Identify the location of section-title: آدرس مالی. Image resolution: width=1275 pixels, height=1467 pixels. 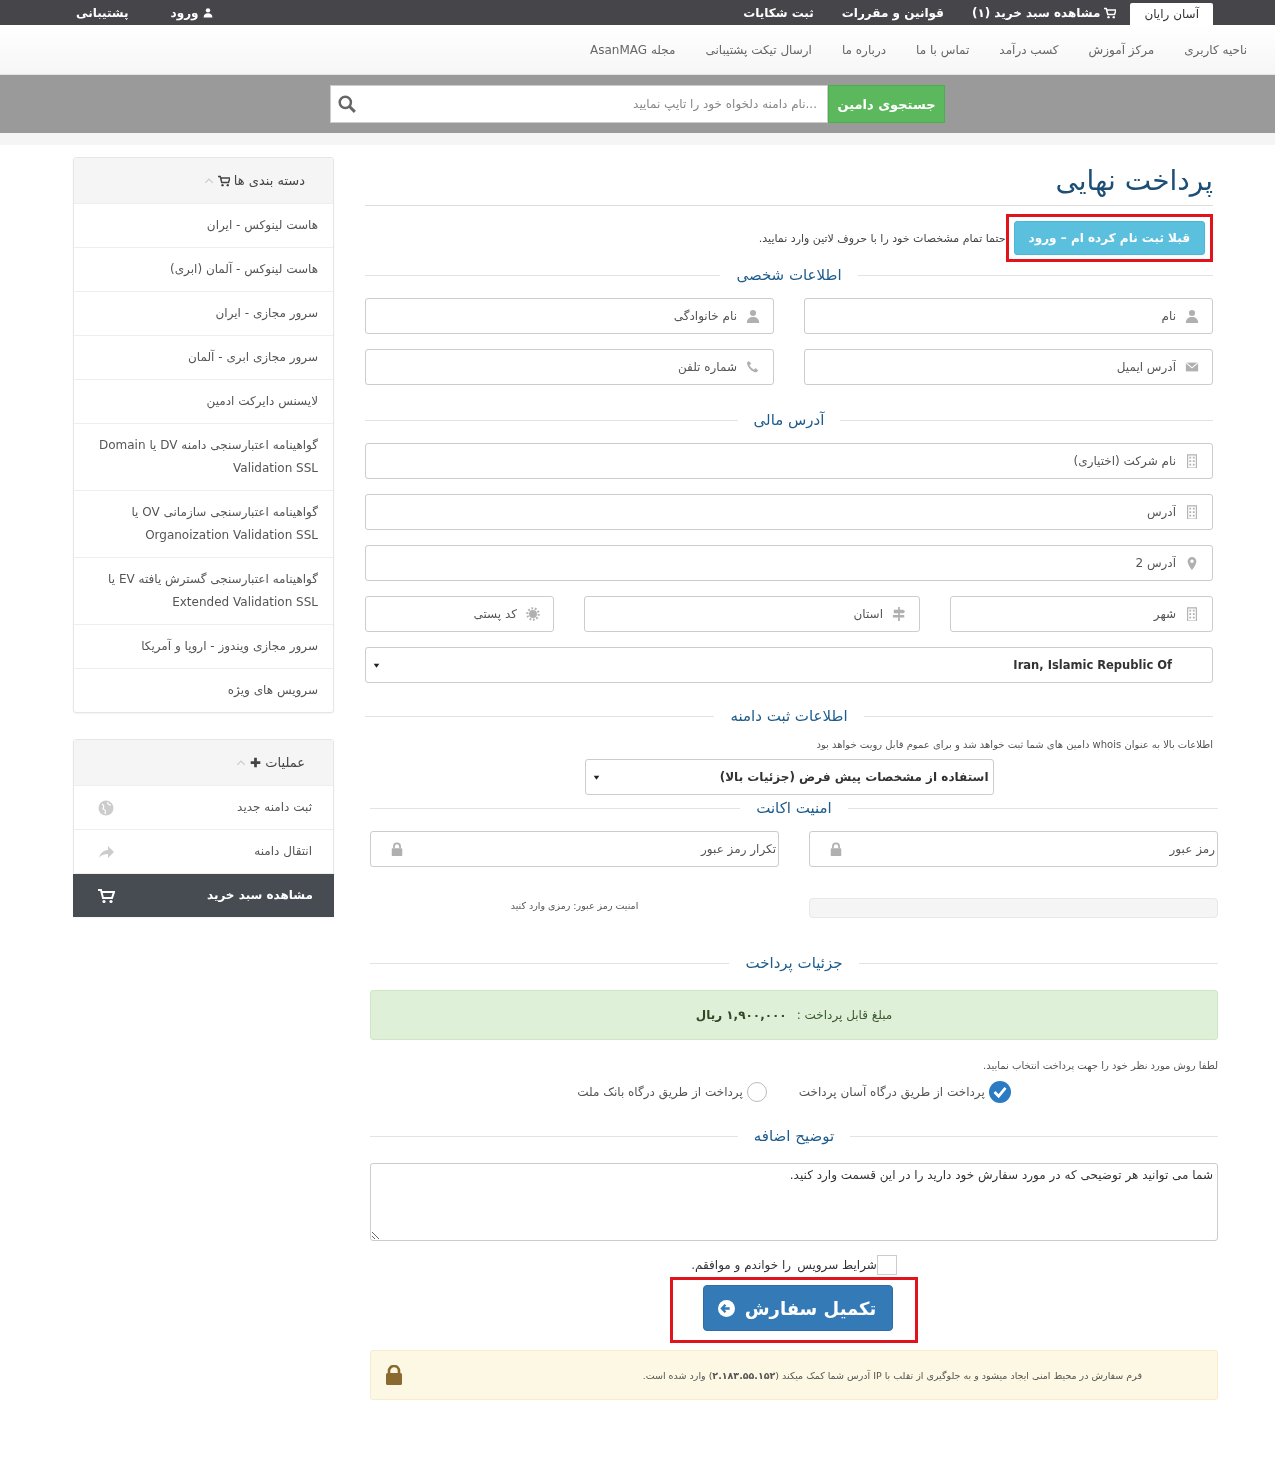
(789, 420).